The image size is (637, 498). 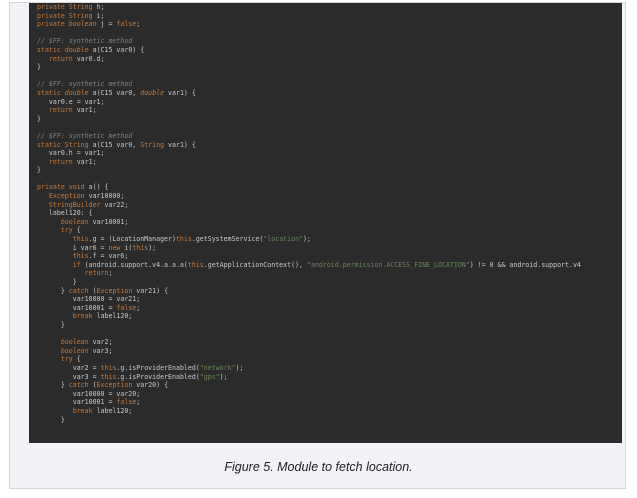 What do you see at coordinates (309, 342) in the screenshot?
I see `code-line: boolean var2;` at bounding box center [309, 342].